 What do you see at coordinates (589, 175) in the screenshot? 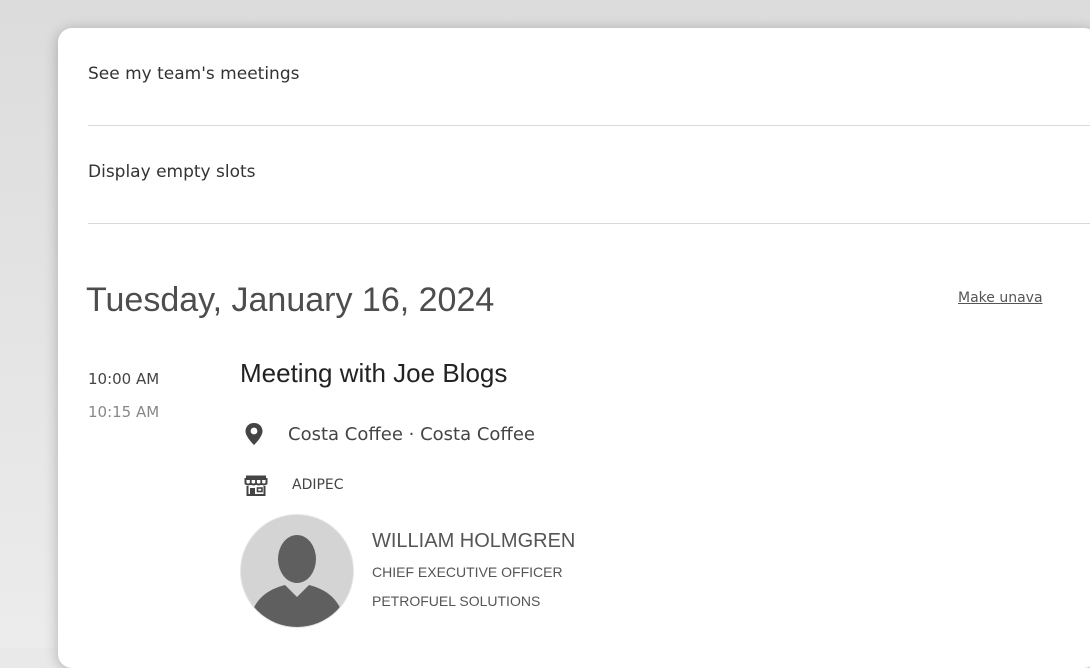
I see `display-empty-slots-option: Display empty slots` at bounding box center [589, 175].